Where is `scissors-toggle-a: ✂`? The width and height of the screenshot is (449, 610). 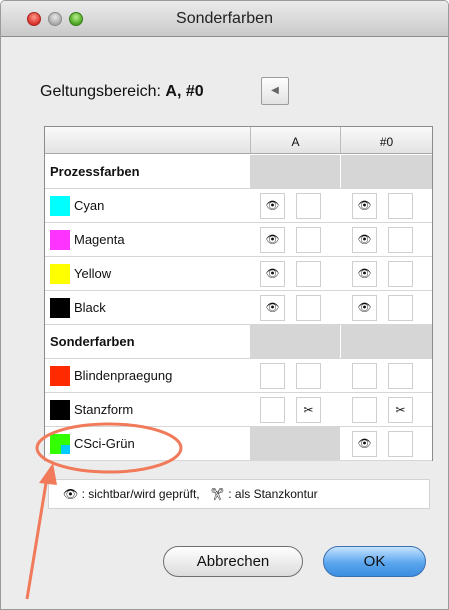
scissors-toggle-a: ✂ is located at coordinates (308, 410).